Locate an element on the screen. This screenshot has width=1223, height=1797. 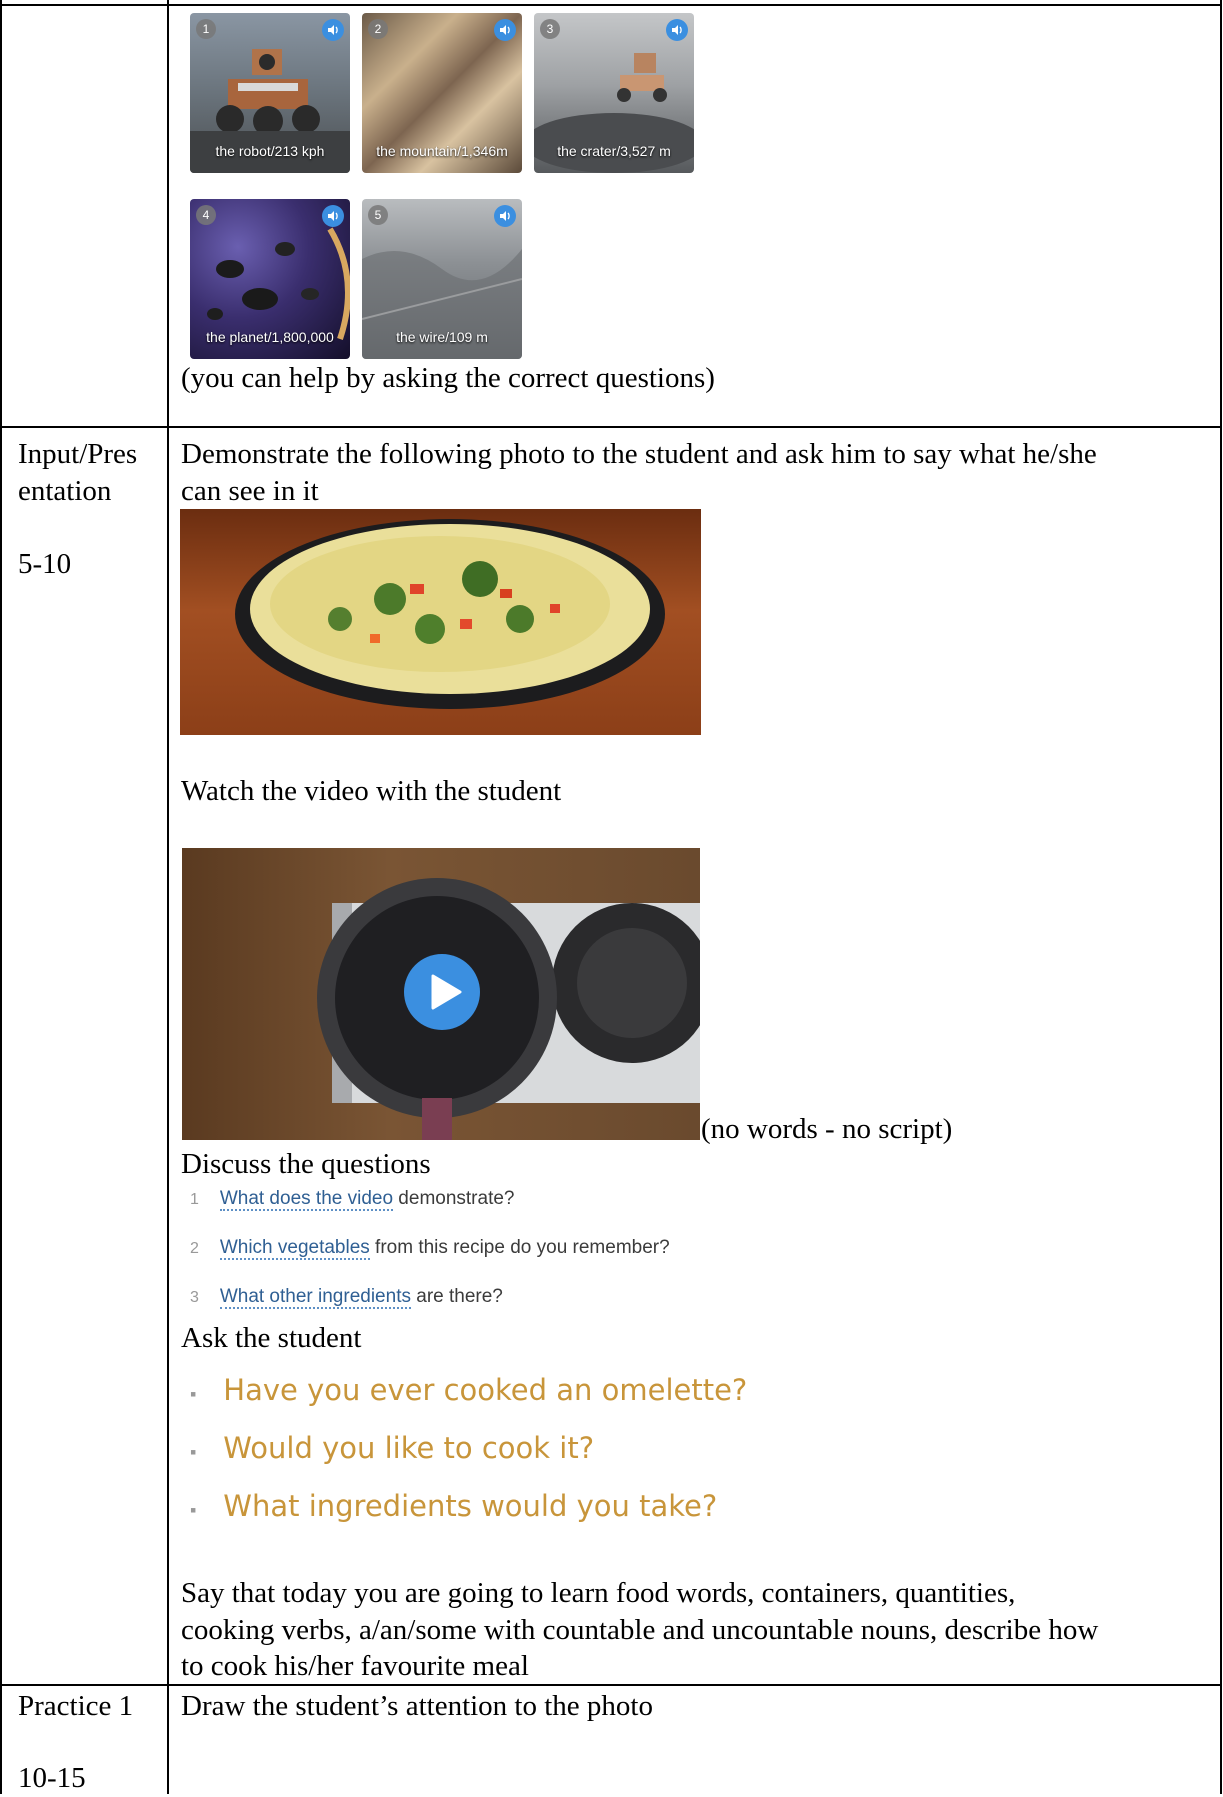
ask-item: ▪ Have you ever cooked an omelette? is located at coordinates (468, 1390).